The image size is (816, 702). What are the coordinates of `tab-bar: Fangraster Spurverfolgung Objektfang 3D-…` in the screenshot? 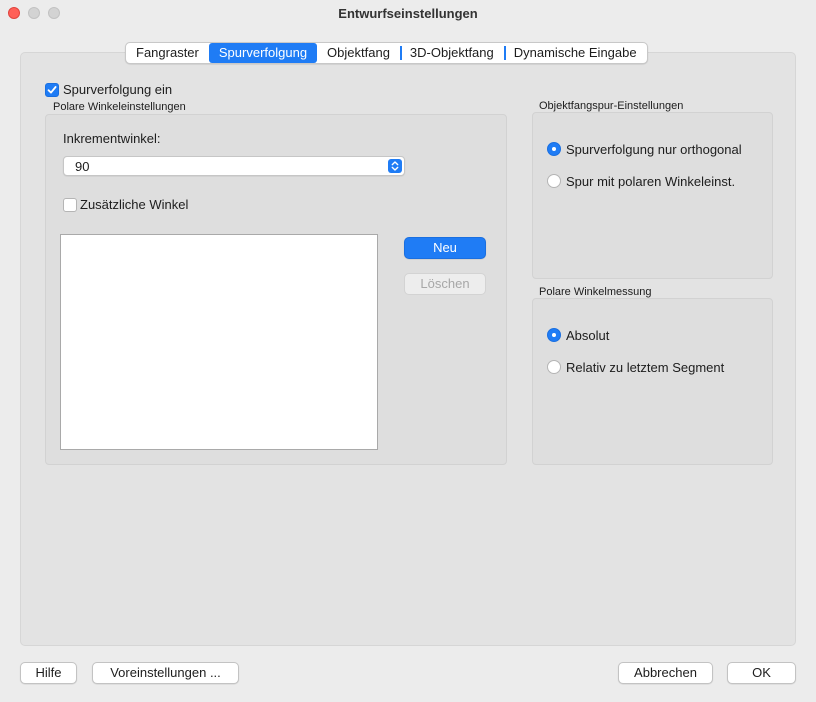 It's located at (386, 53).